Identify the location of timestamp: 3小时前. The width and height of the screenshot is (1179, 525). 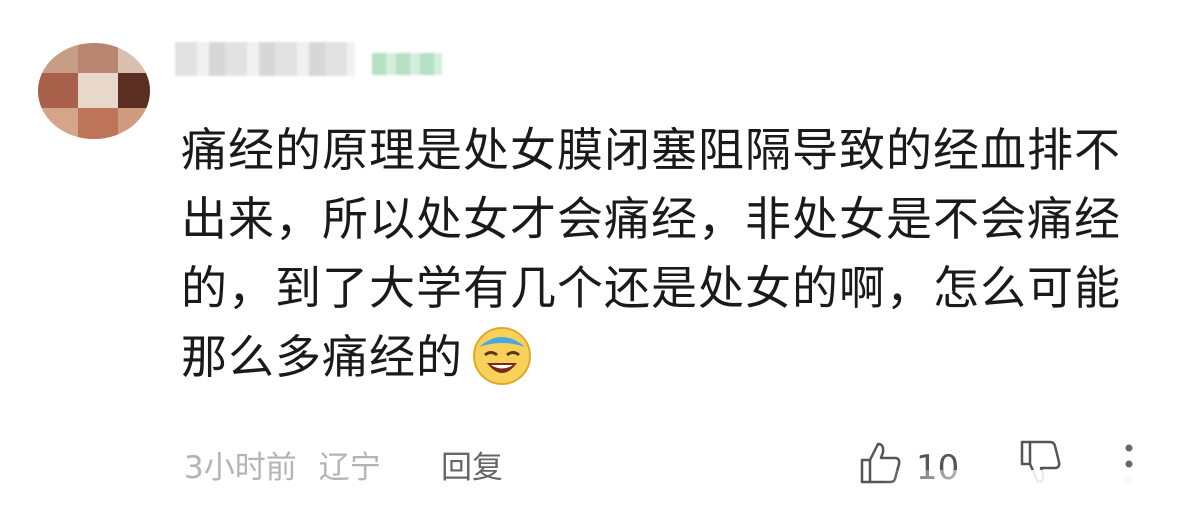
(240, 468).